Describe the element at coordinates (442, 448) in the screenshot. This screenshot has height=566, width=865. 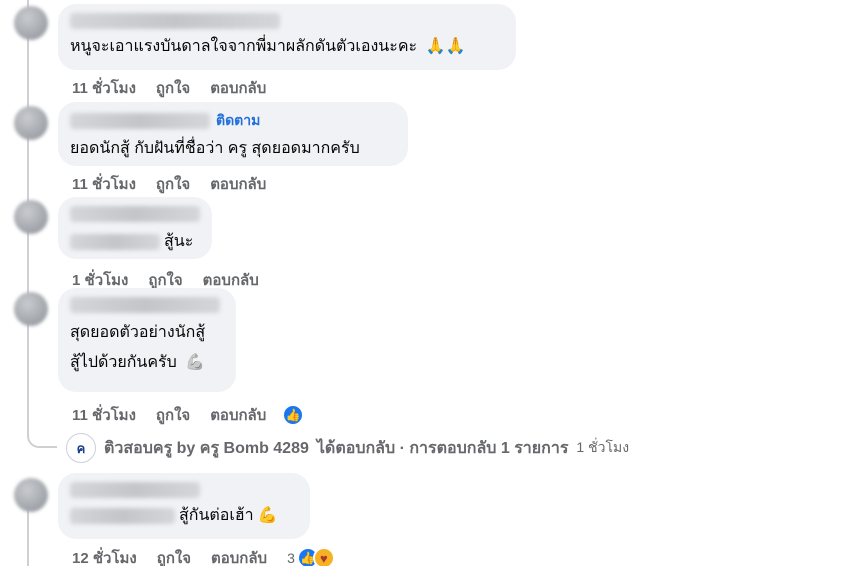
I see `reply-summary-text: ได้ตอบกลับ · การตอบกลับ 1 รายการ` at that location.